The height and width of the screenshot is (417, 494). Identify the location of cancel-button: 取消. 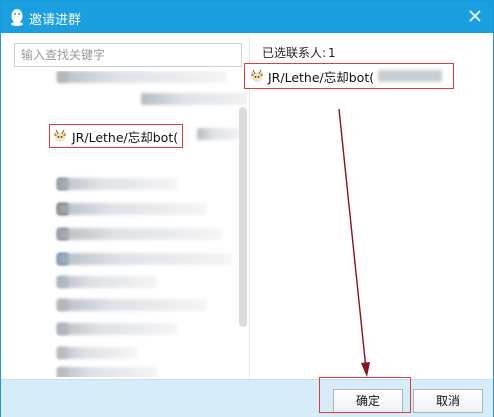
(448, 401).